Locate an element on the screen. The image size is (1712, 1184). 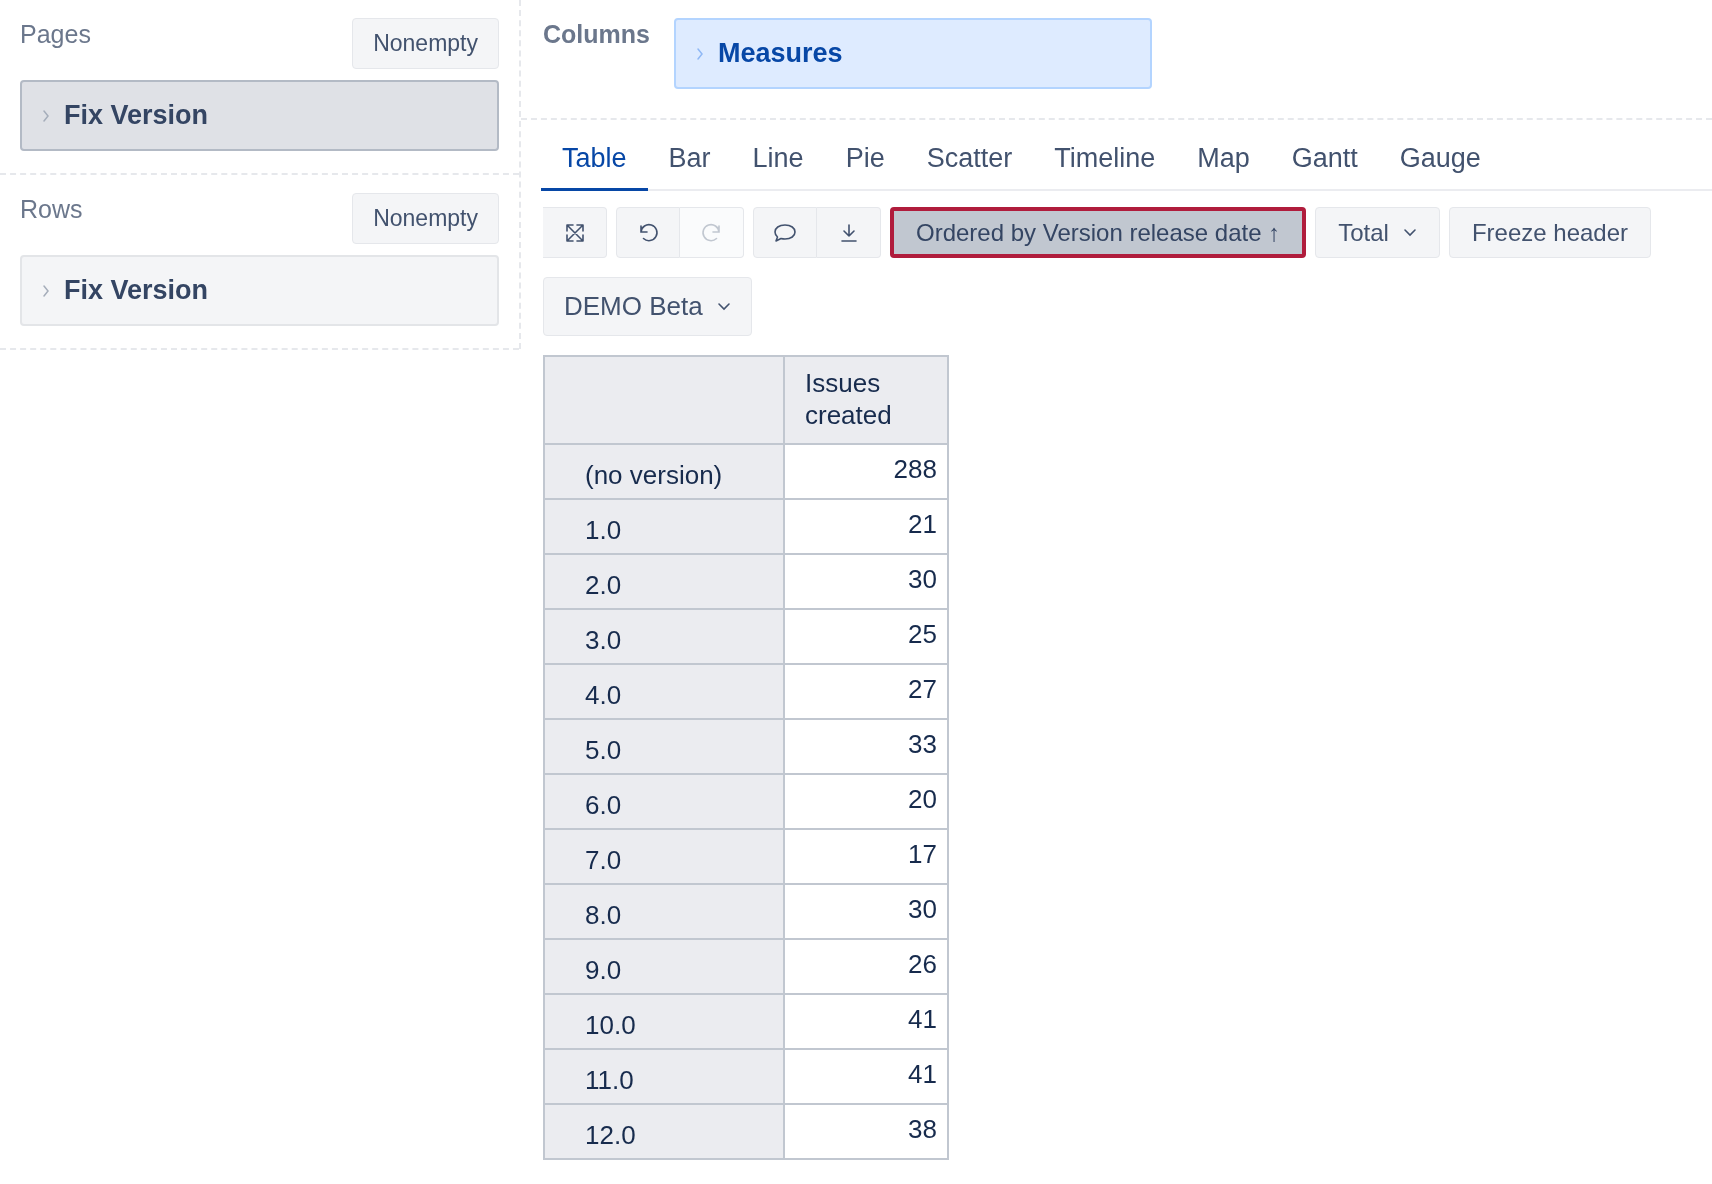
table-cell: 21 is located at coordinates (866, 526).